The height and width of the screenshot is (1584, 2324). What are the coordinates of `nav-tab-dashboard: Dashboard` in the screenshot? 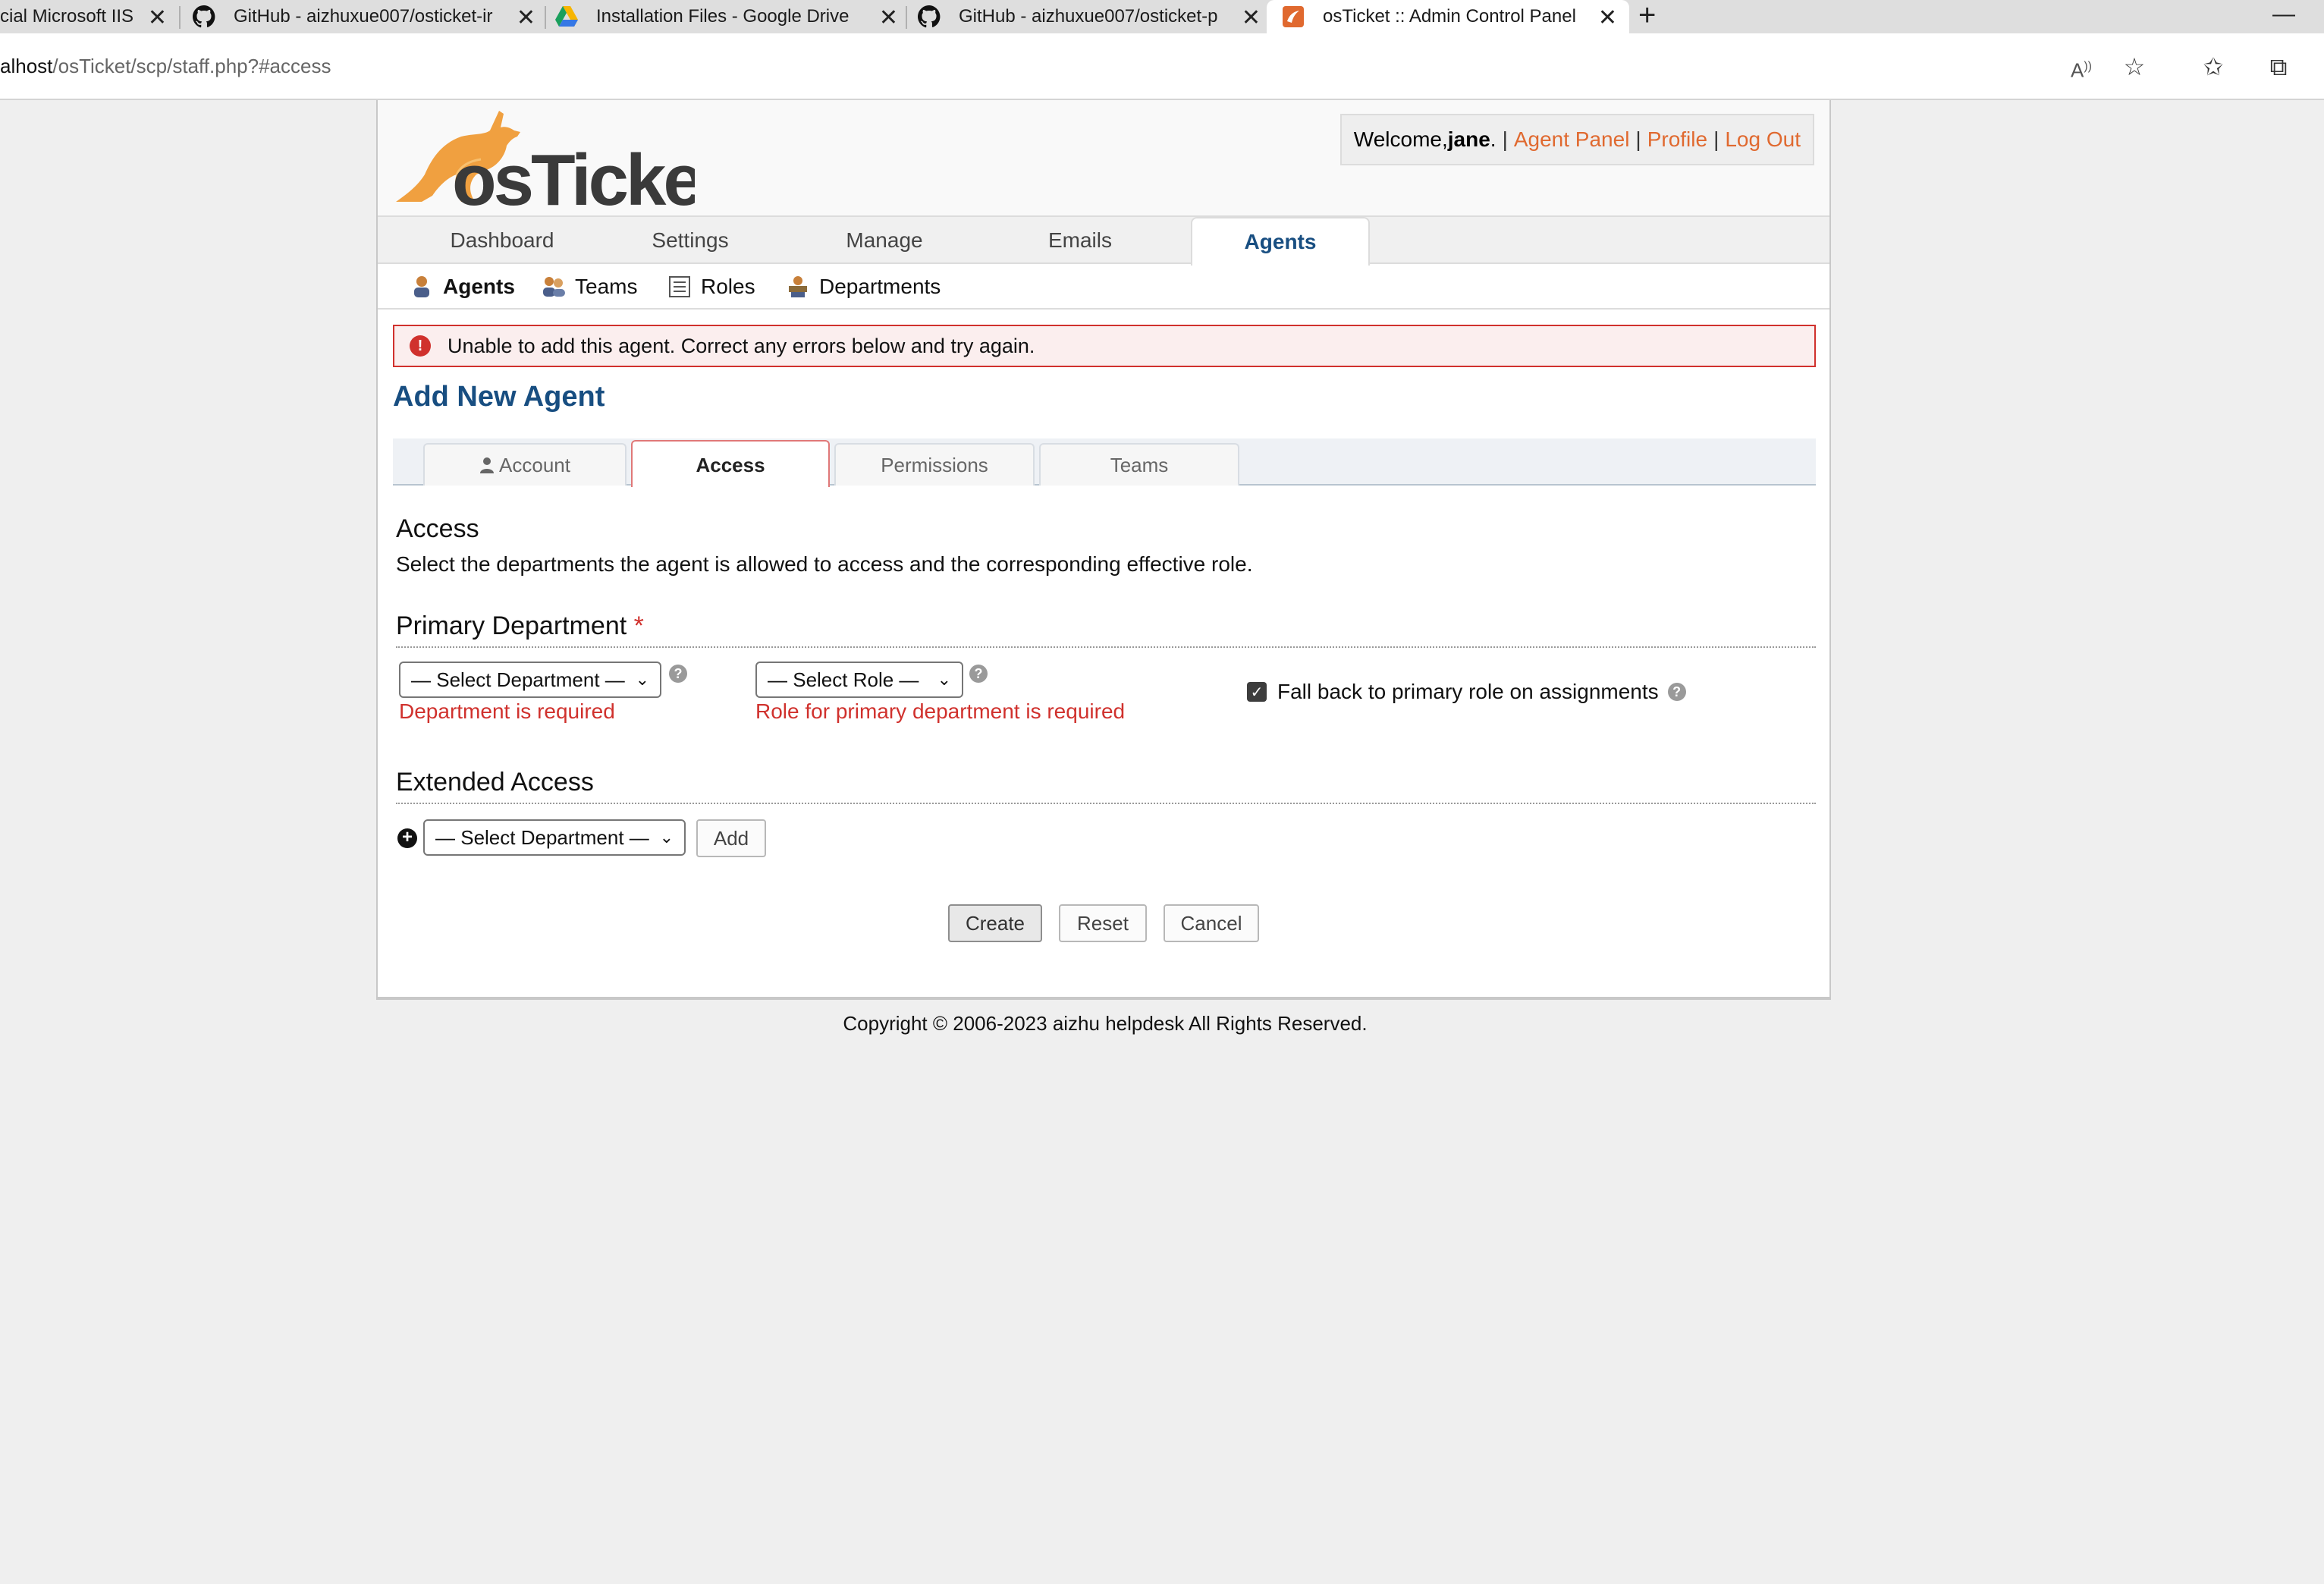 It's located at (502, 240).